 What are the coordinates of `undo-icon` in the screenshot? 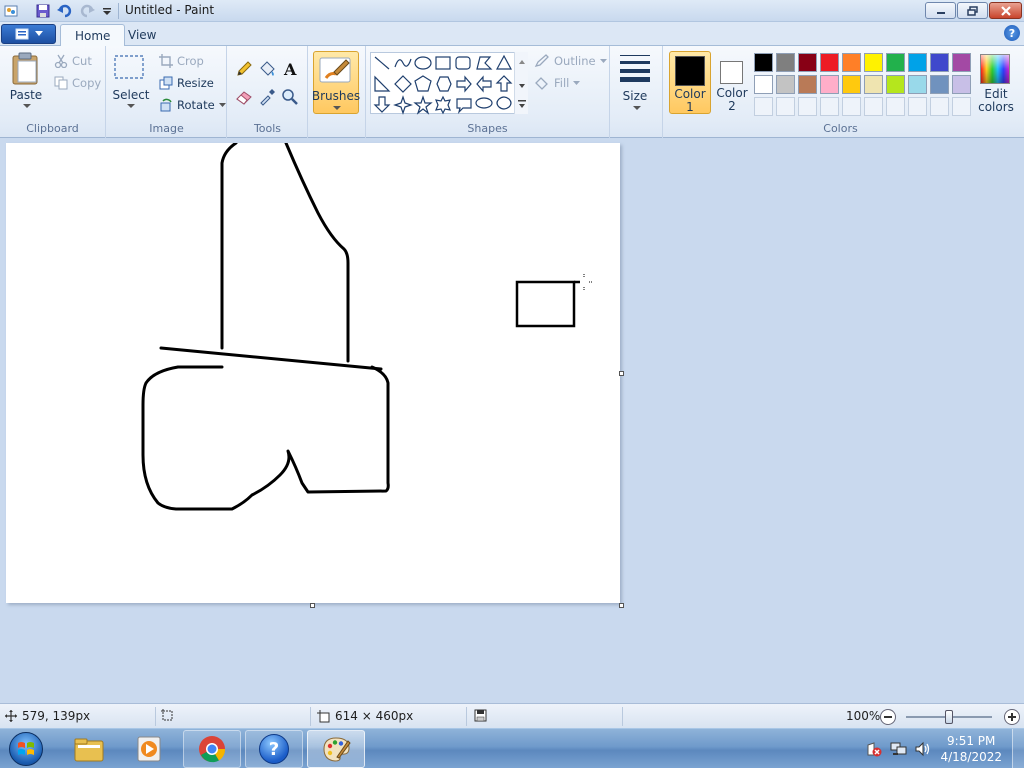 It's located at (65, 11).